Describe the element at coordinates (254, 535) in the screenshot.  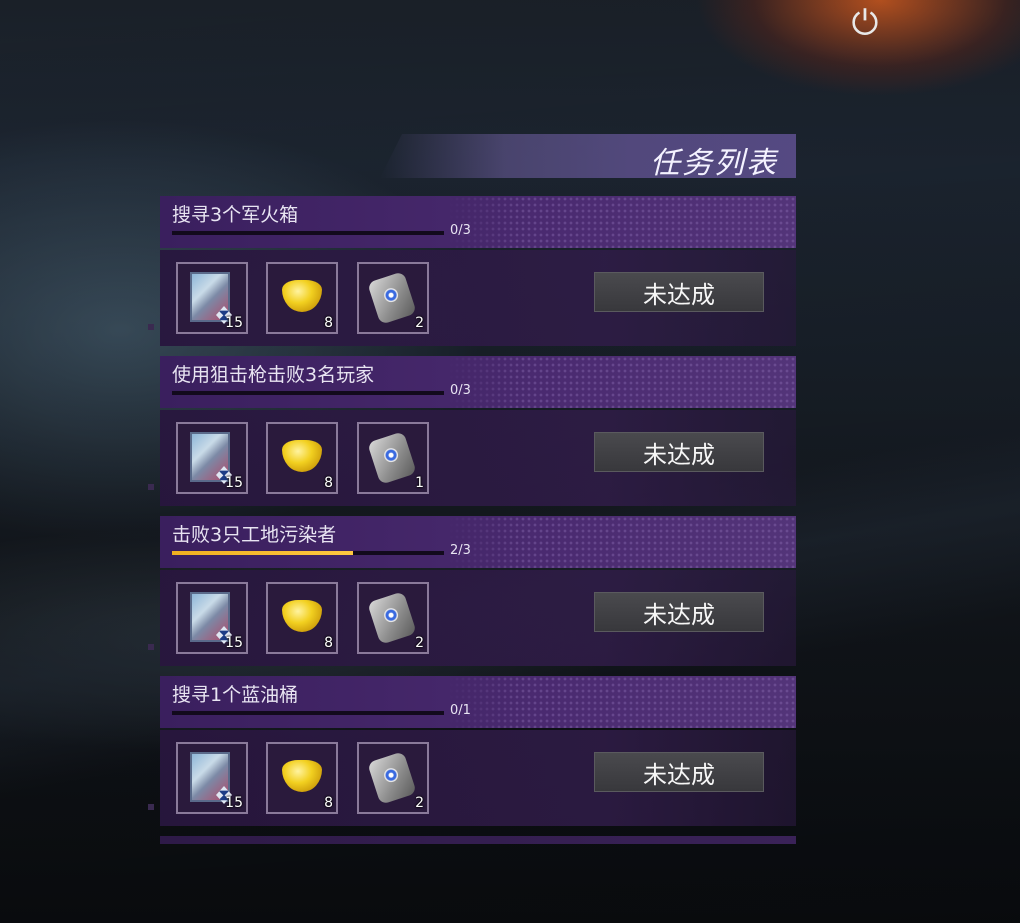
I see `quest-name: 击败3只工地污染者` at that location.